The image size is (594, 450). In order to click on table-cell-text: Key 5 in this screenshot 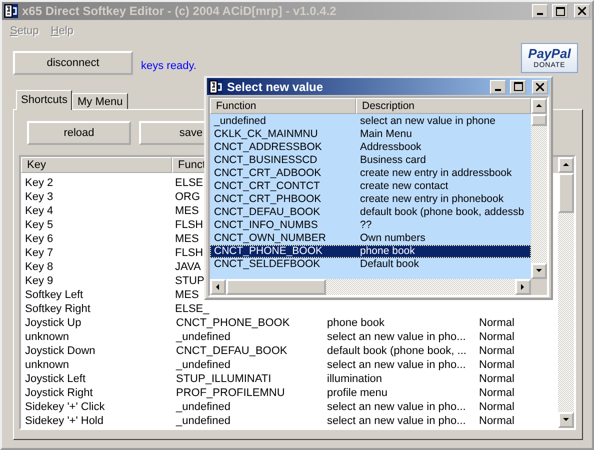, I will do `click(39, 225)`.